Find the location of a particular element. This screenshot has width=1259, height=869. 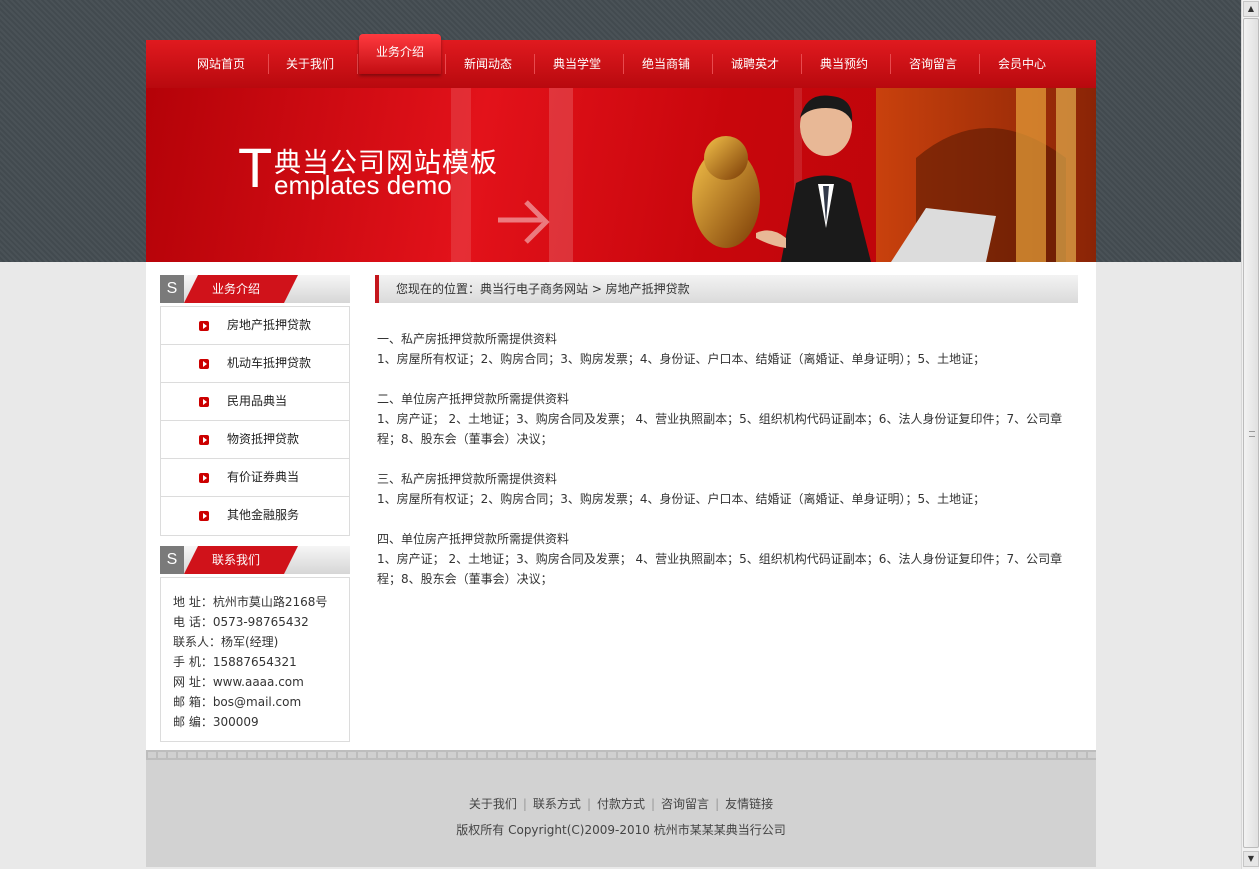

sidebar-item-civil-goods: 民用品典当 is located at coordinates (255, 402).